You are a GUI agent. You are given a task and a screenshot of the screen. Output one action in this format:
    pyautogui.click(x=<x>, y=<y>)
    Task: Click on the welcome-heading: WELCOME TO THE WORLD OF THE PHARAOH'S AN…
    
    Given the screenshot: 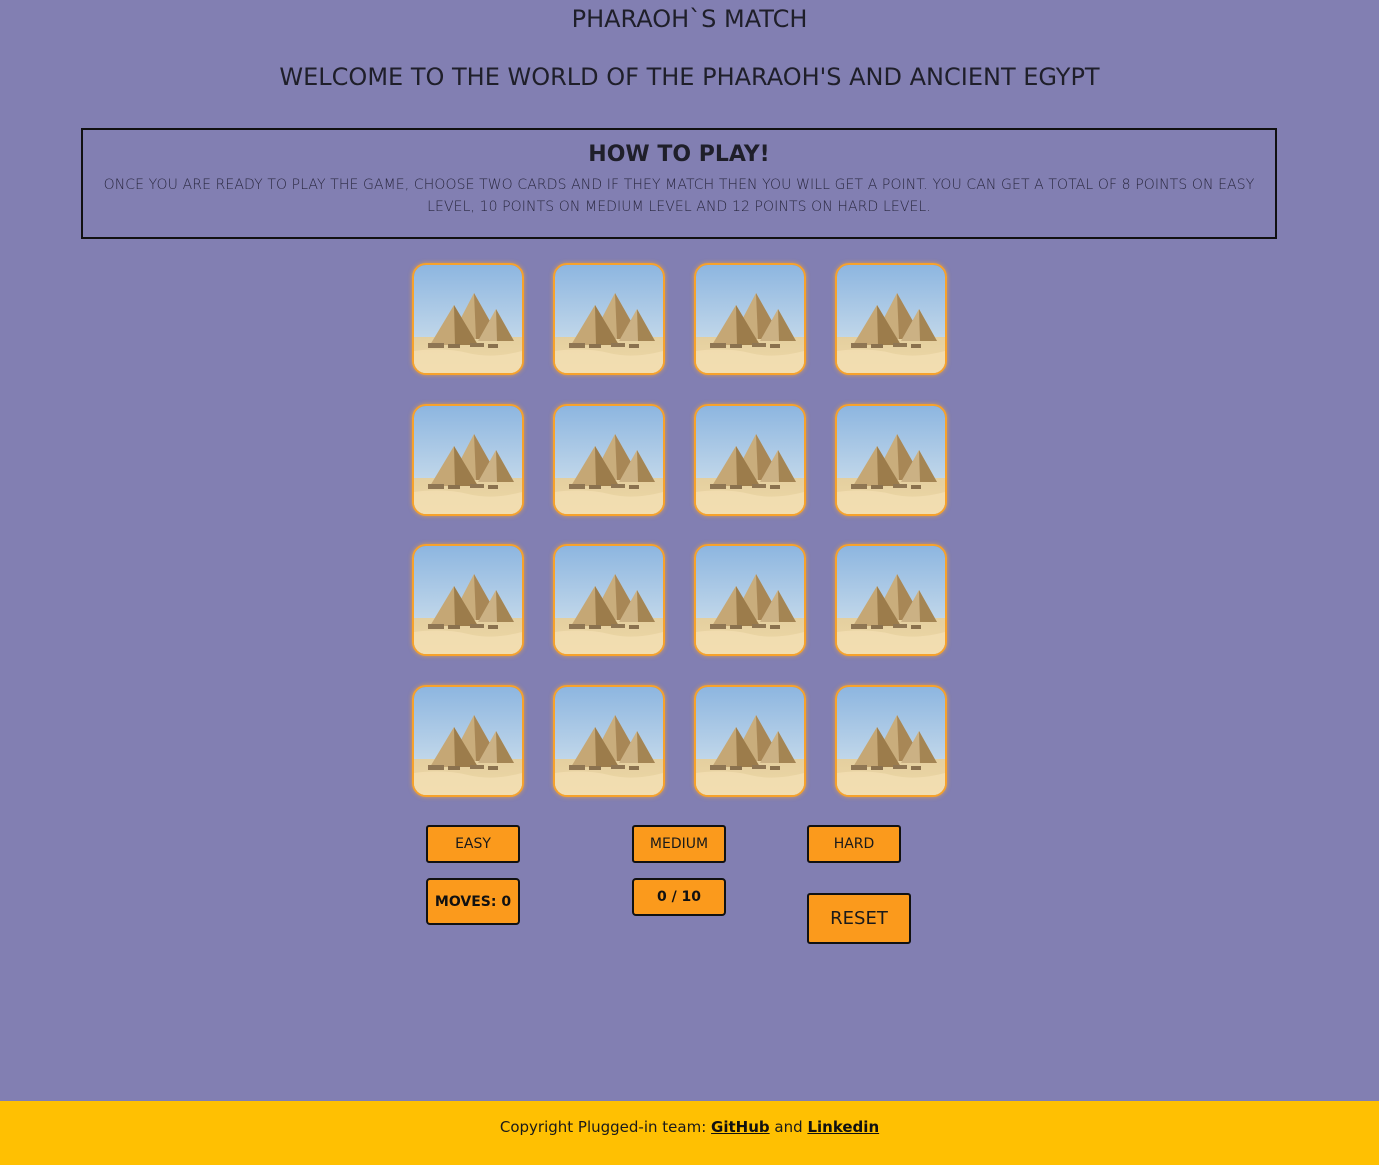 What is the action you would take?
    pyautogui.click(x=689, y=77)
    